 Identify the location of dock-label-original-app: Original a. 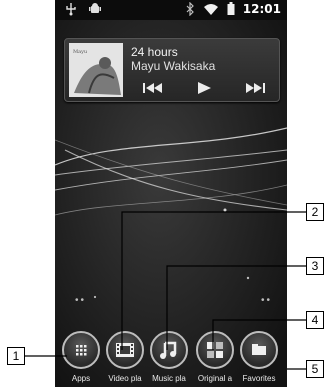
(215, 378).